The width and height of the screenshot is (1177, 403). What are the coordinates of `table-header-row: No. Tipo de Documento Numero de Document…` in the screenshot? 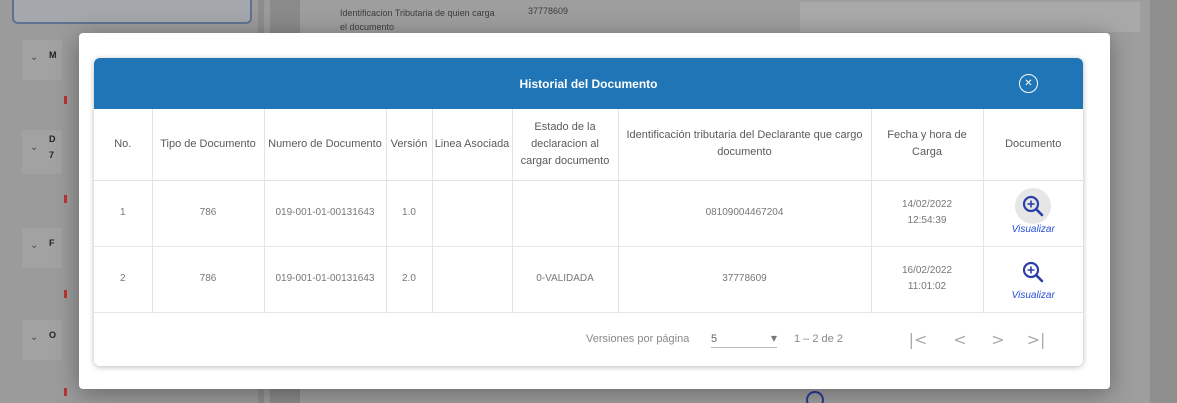 It's located at (588, 144).